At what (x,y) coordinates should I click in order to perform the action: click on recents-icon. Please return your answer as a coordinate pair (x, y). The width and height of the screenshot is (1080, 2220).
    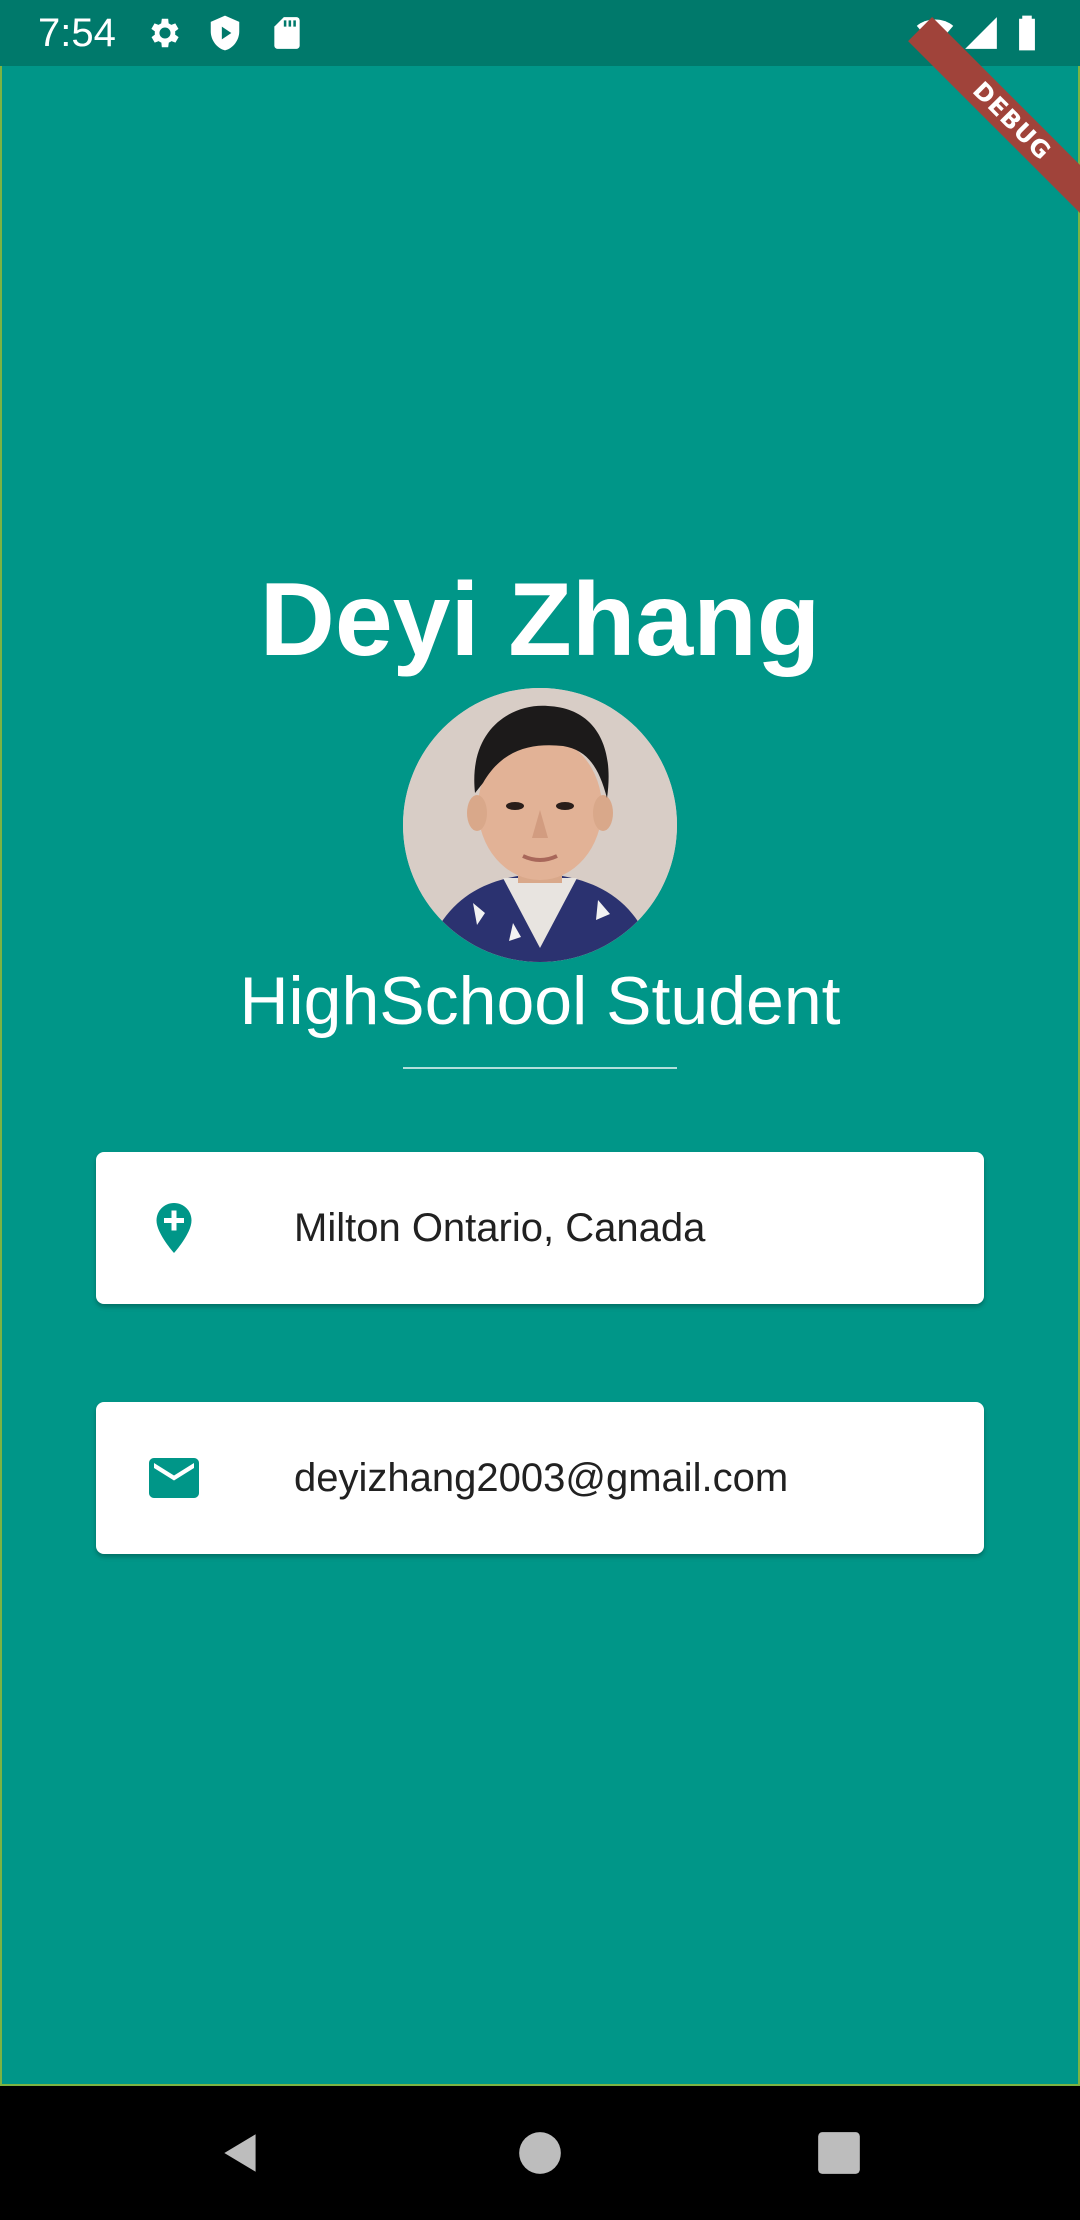
    Looking at the image, I should click on (839, 2153).